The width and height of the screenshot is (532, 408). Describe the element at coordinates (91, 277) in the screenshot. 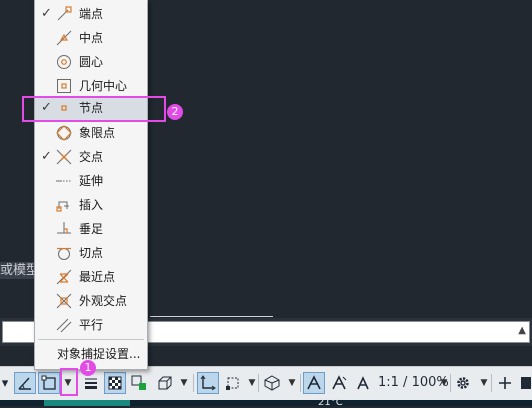

I see `menu-item-nearest: 最近点` at that location.